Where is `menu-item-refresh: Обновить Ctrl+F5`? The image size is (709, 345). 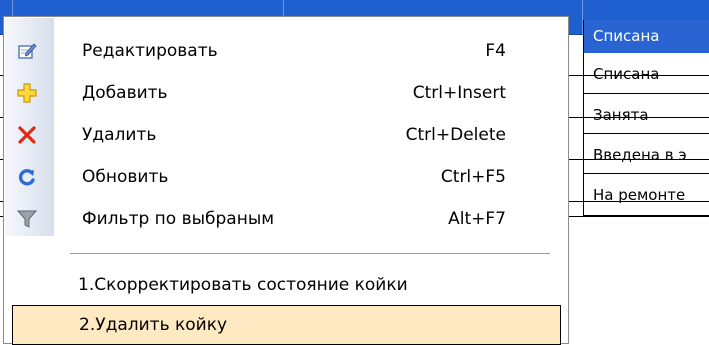
menu-item-refresh: Обновить Ctrl+F5 is located at coordinates (286, 177).